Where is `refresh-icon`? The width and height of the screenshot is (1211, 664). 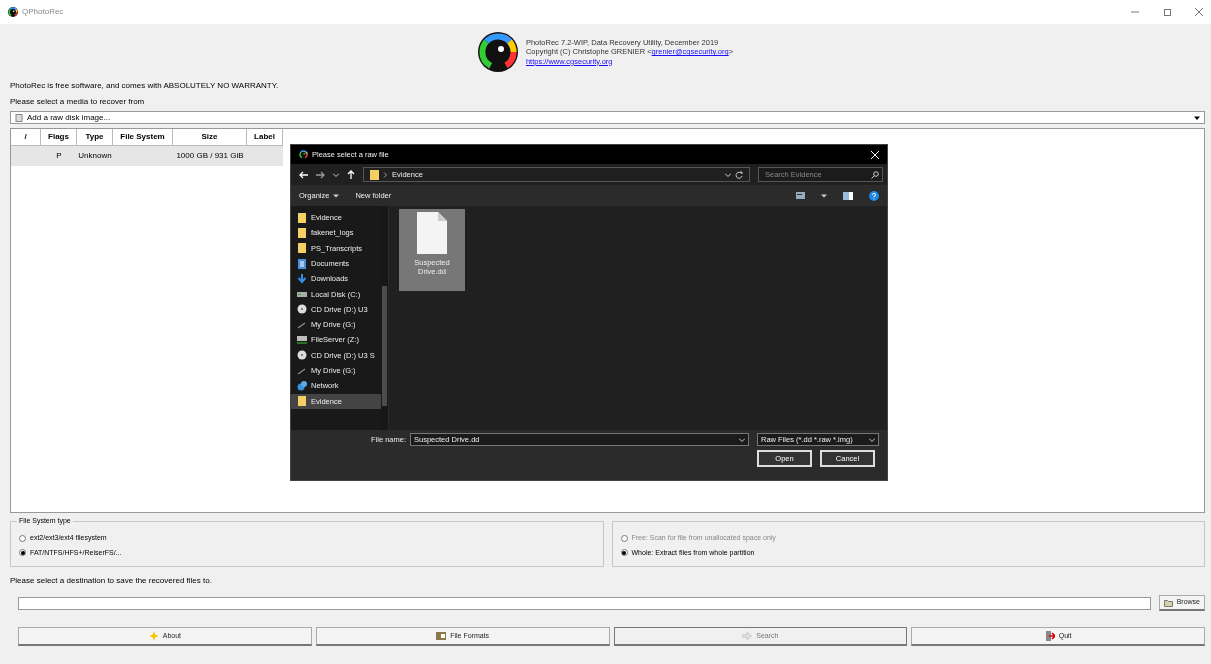 refresh-icon is located at coordinates (739, 174).